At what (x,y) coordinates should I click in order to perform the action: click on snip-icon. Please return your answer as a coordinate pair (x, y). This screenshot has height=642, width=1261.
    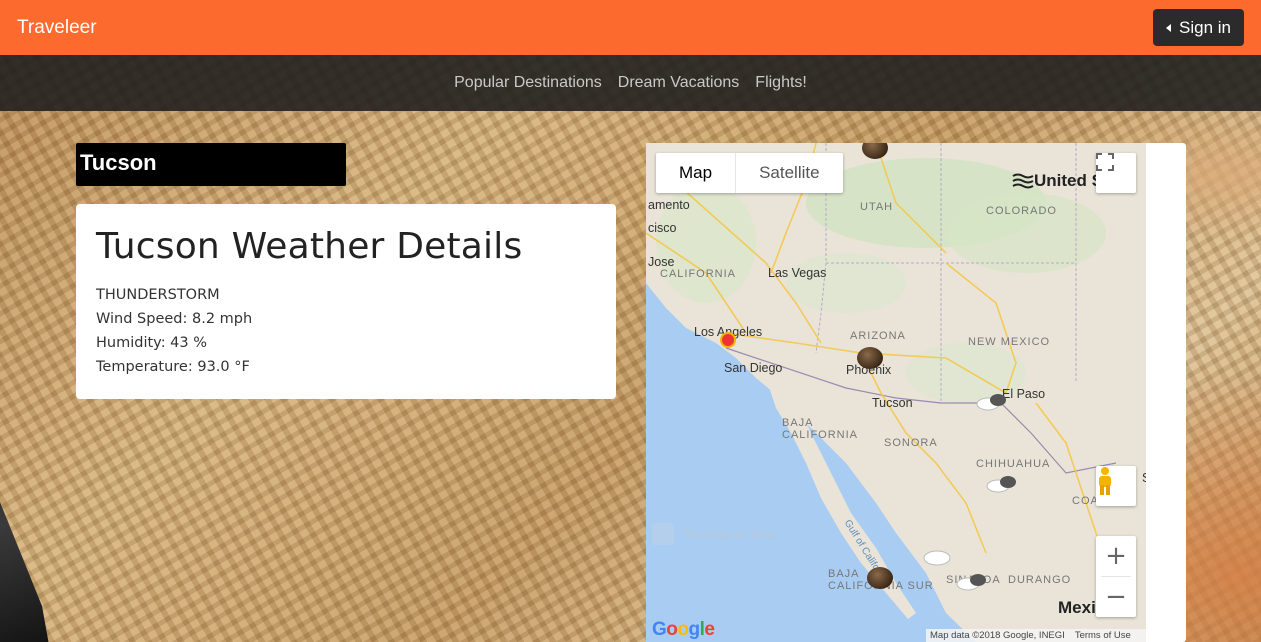
    Looking at the image, I should click on (663, 534).